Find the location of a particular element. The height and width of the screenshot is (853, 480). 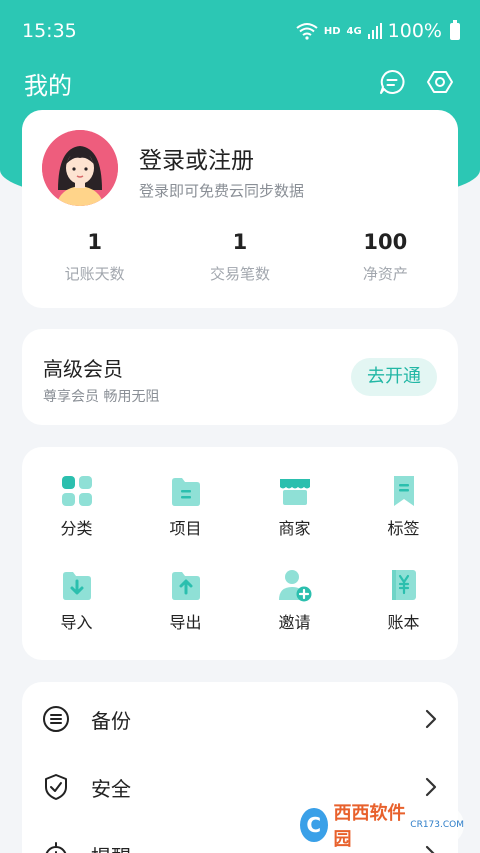

wifi-icon is located at coordinates (307, 31).